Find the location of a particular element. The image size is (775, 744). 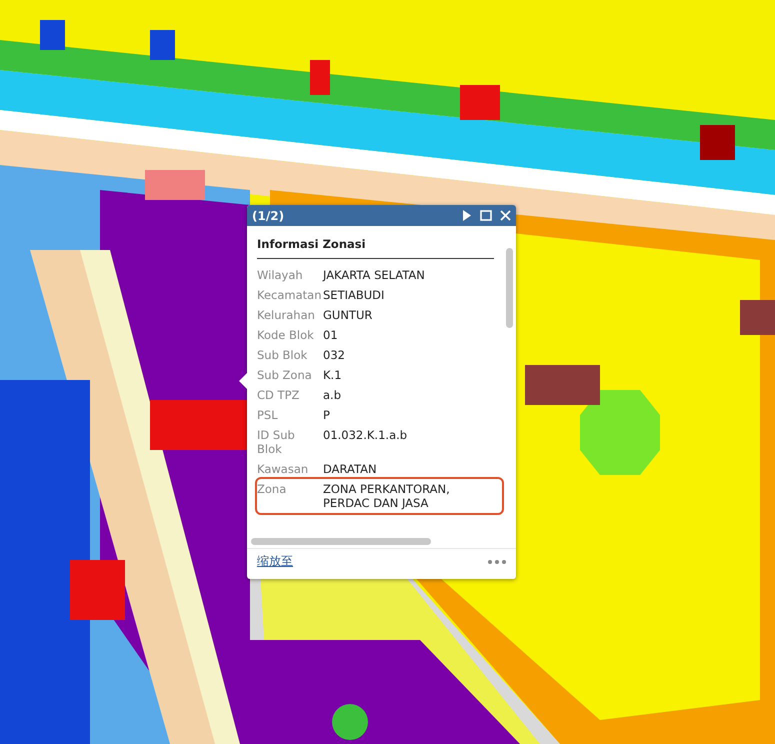

field-value: P is located at coordinates (327, 415).